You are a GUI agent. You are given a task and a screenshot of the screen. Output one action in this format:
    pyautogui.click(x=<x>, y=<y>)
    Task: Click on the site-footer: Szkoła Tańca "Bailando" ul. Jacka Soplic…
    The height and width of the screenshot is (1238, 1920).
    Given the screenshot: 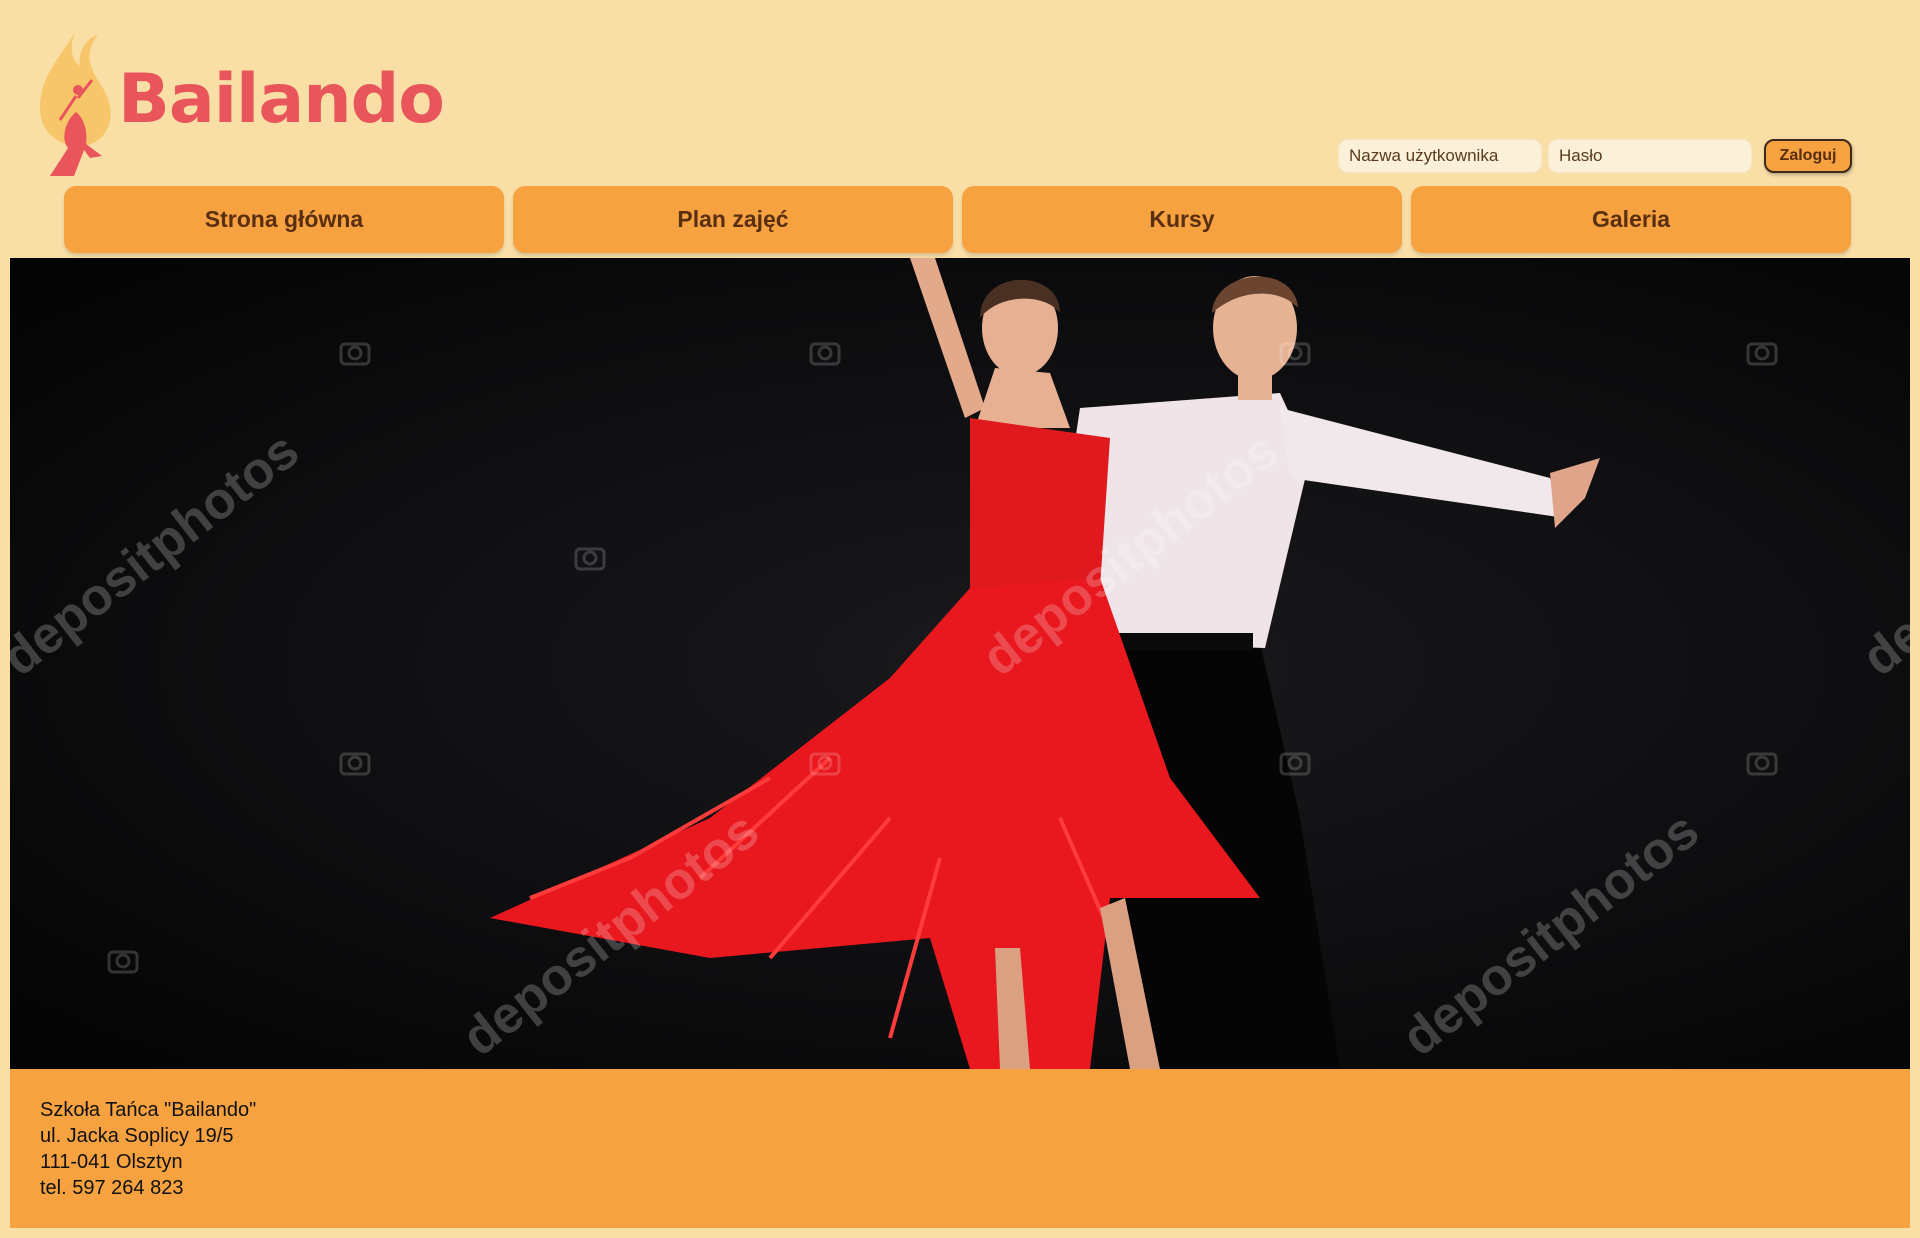 What is the action you would take?
    pyautogui.click(x=960, y=1148)
    